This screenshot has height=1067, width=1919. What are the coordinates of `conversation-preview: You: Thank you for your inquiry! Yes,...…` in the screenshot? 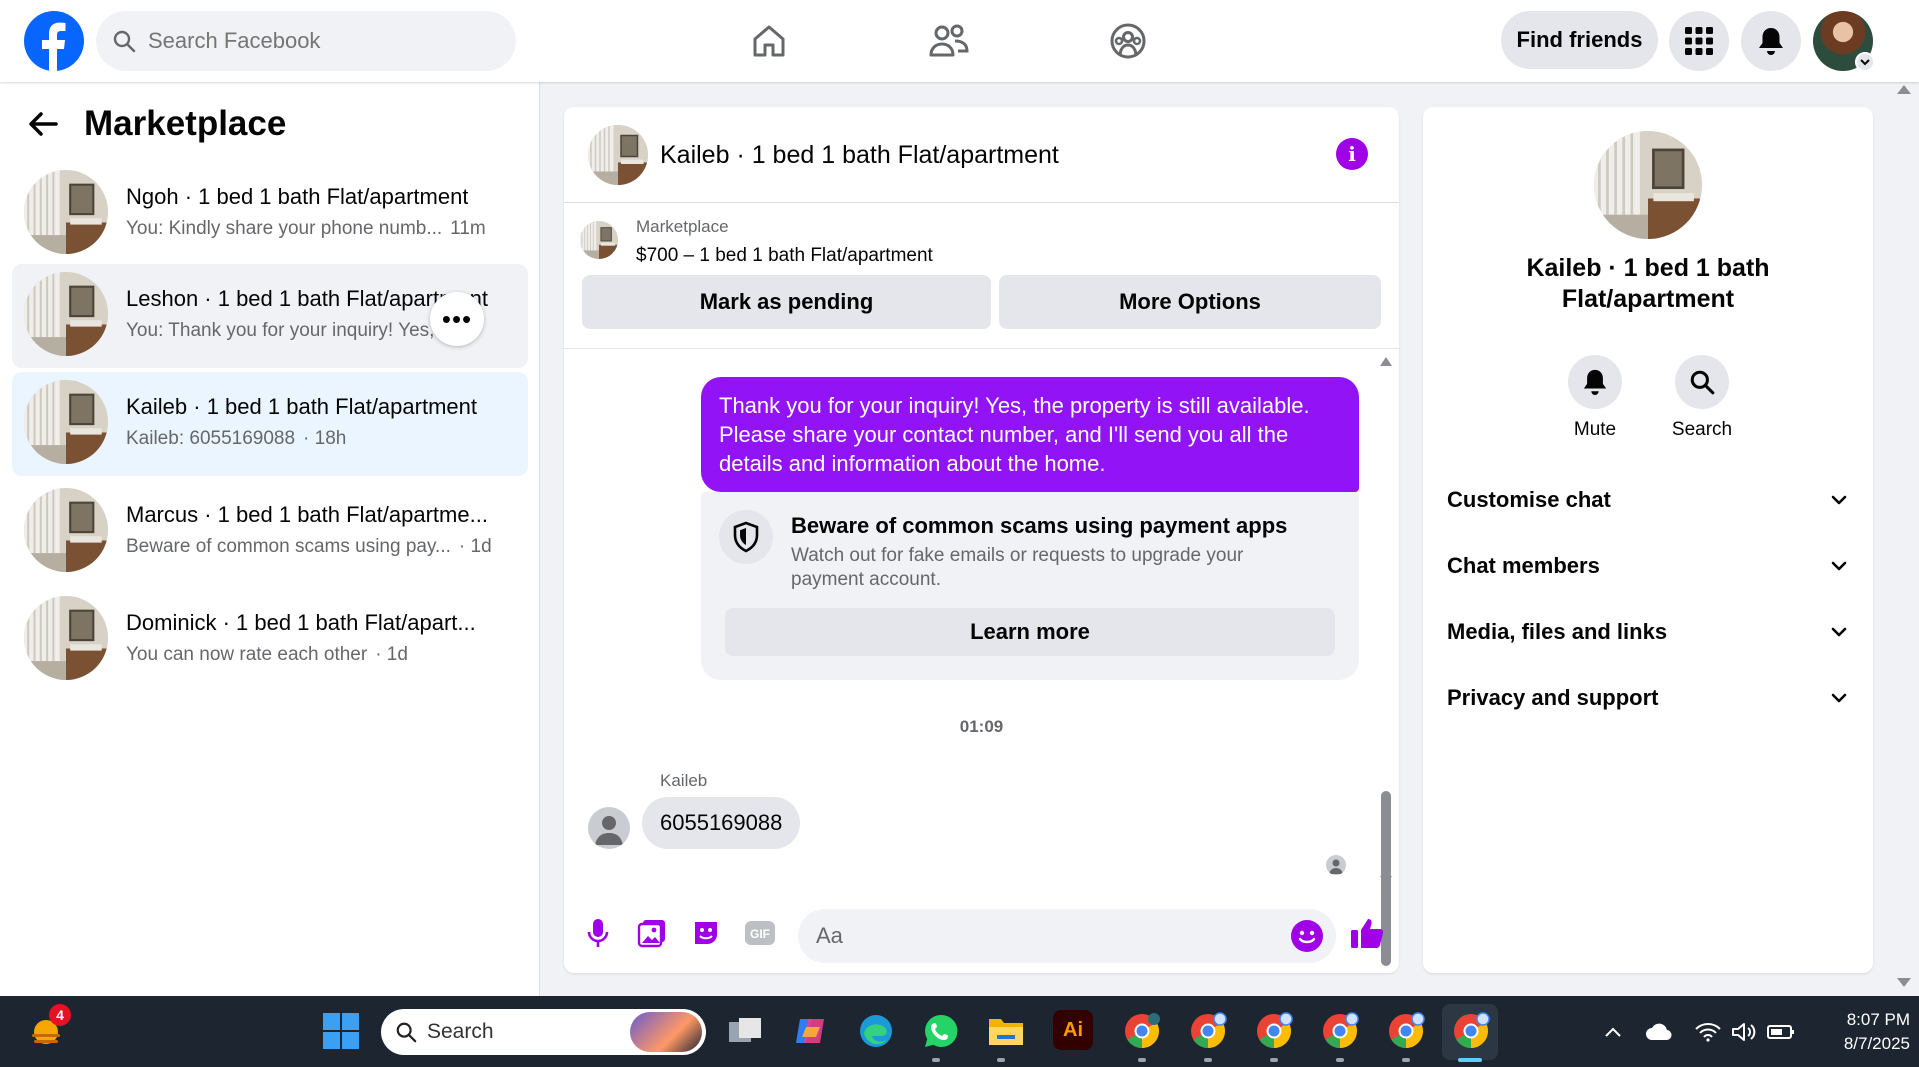 It's located at (300, 330).